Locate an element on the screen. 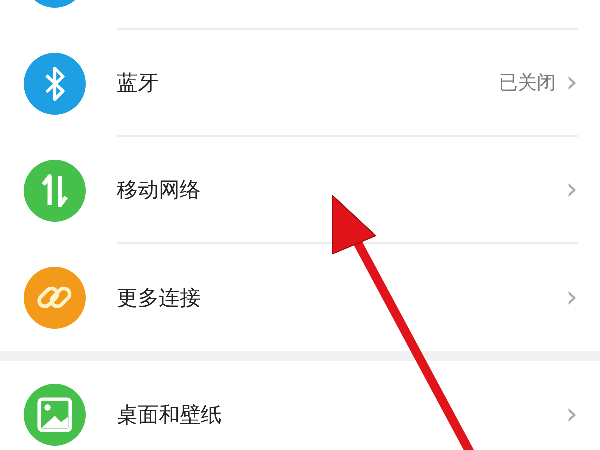 This screenshot has height=450, width=600. setting-label: 桌面和壁纸 is located at coordinates (341, 414).